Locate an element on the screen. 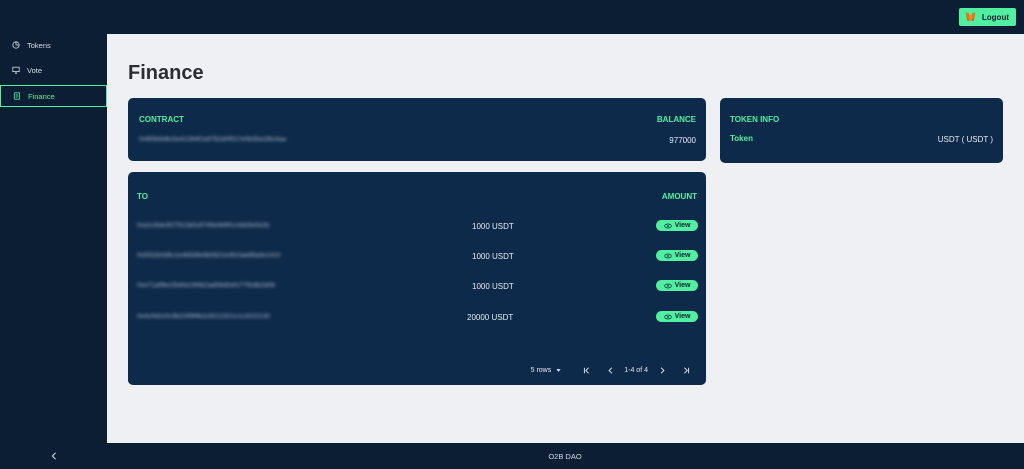 The width and height of the screenshot is (1024, 469). rows-per-page-select: 5 rows is located at coordinates (547, 370).